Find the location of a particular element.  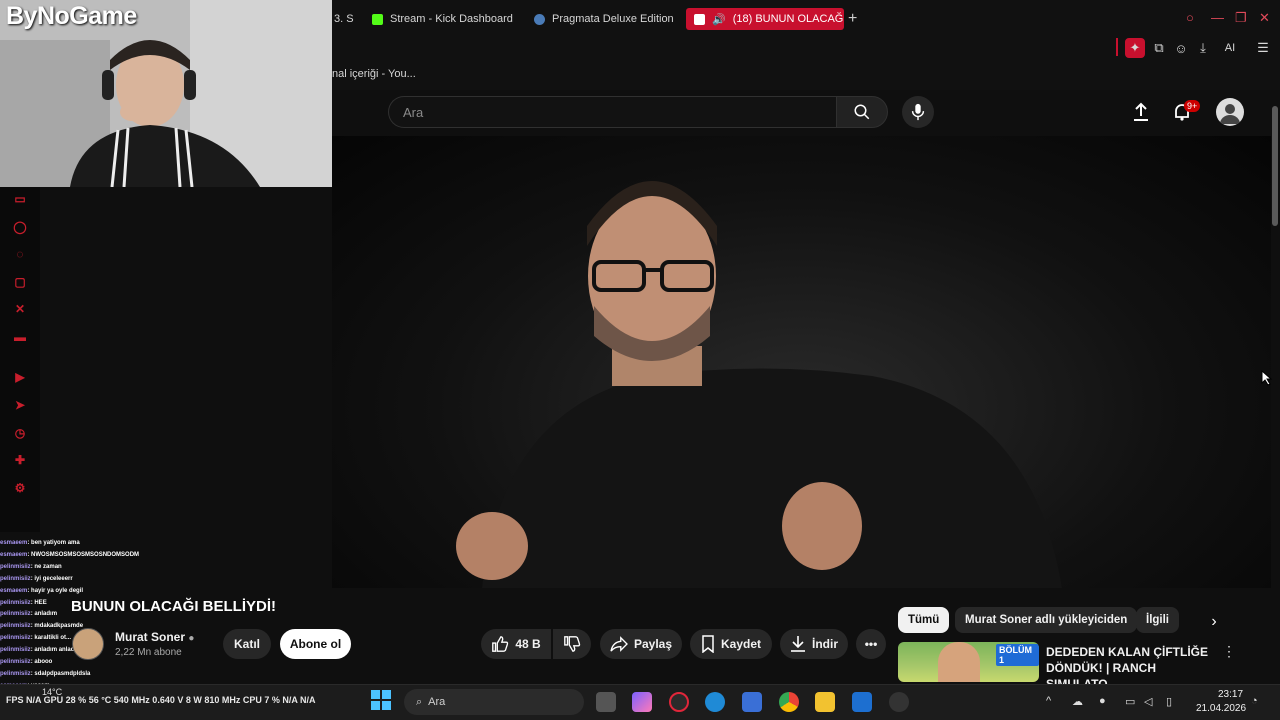

taskbar-search: ⌕ Ara is located at coordinates (494, 702).